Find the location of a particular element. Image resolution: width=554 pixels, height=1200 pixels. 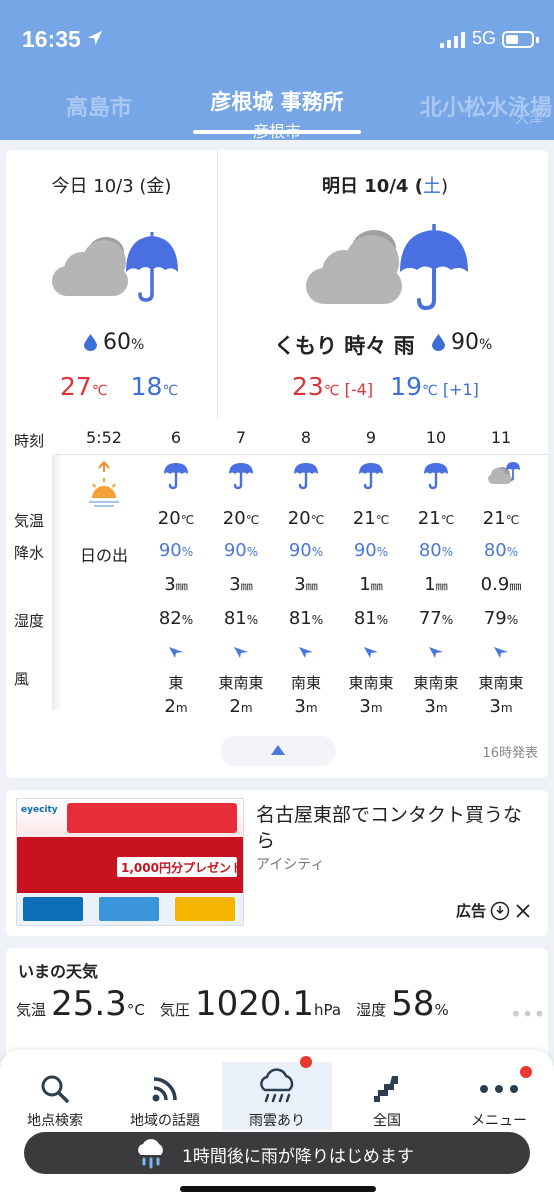

hour-label: 6 is located at coordinates (176, 437).